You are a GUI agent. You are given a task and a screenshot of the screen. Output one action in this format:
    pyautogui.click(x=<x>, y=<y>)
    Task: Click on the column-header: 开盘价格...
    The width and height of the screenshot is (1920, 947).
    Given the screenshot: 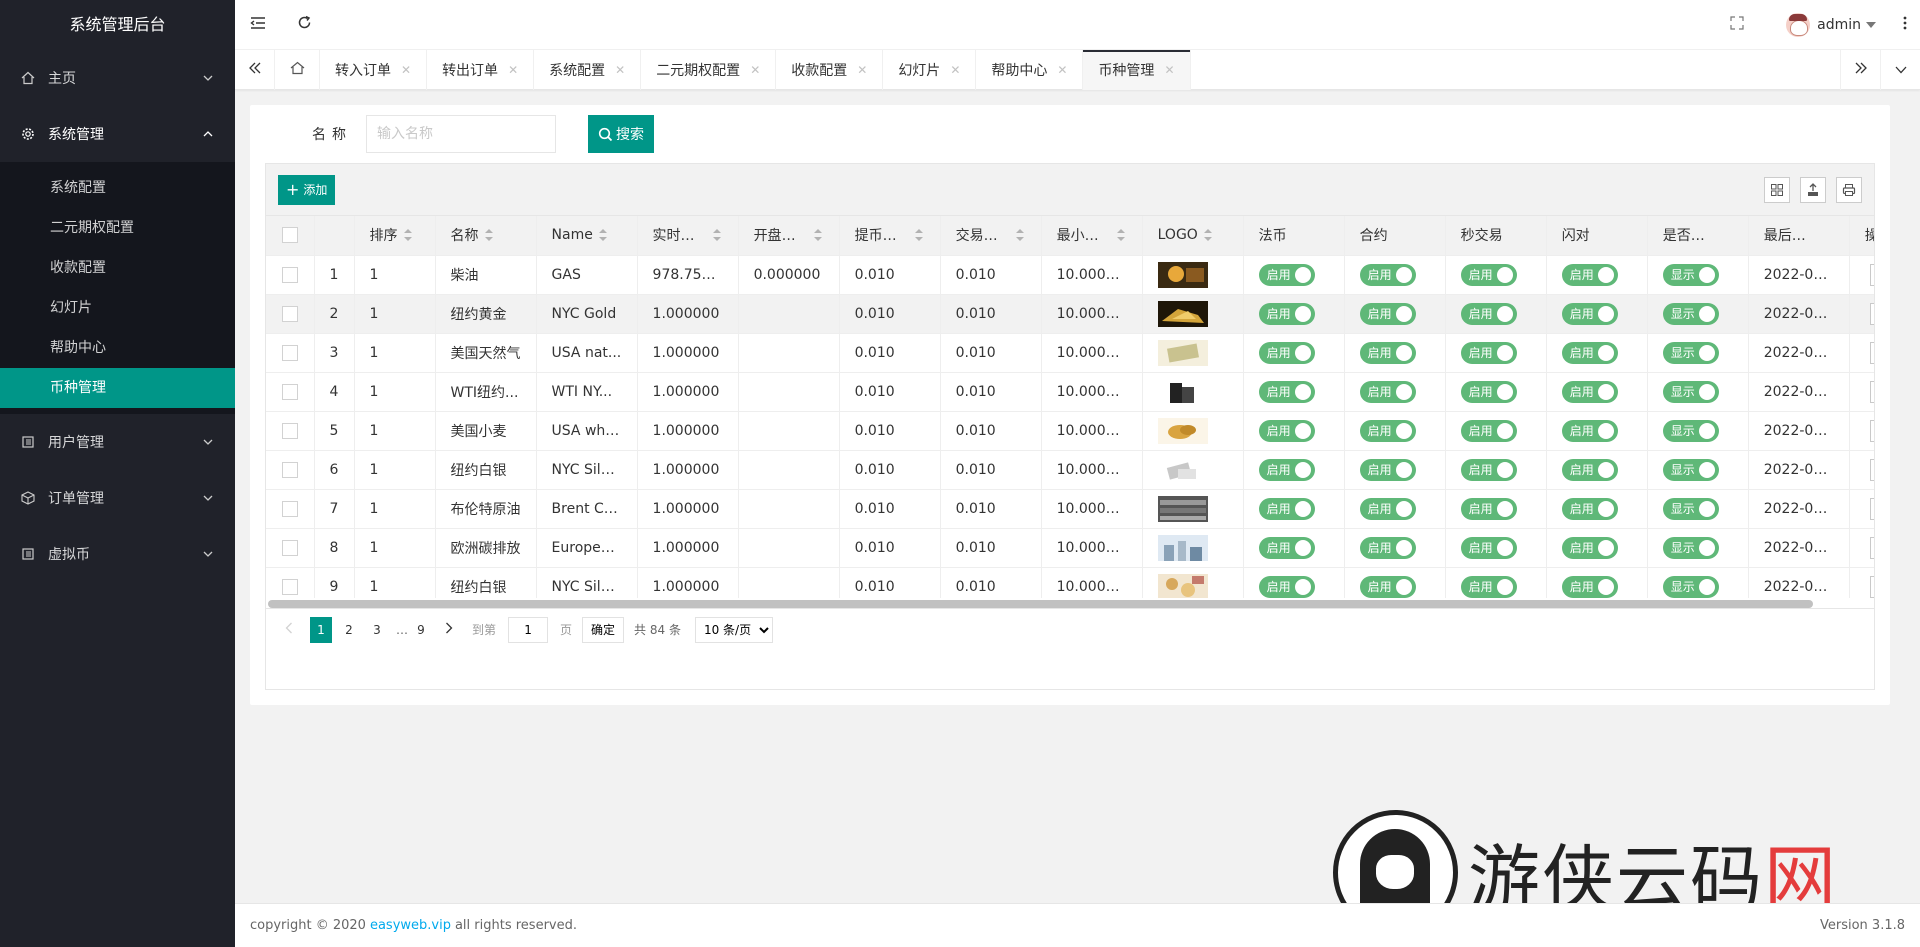 What is the action you would take?
    pyautogui.click(x=789, y=236)
    